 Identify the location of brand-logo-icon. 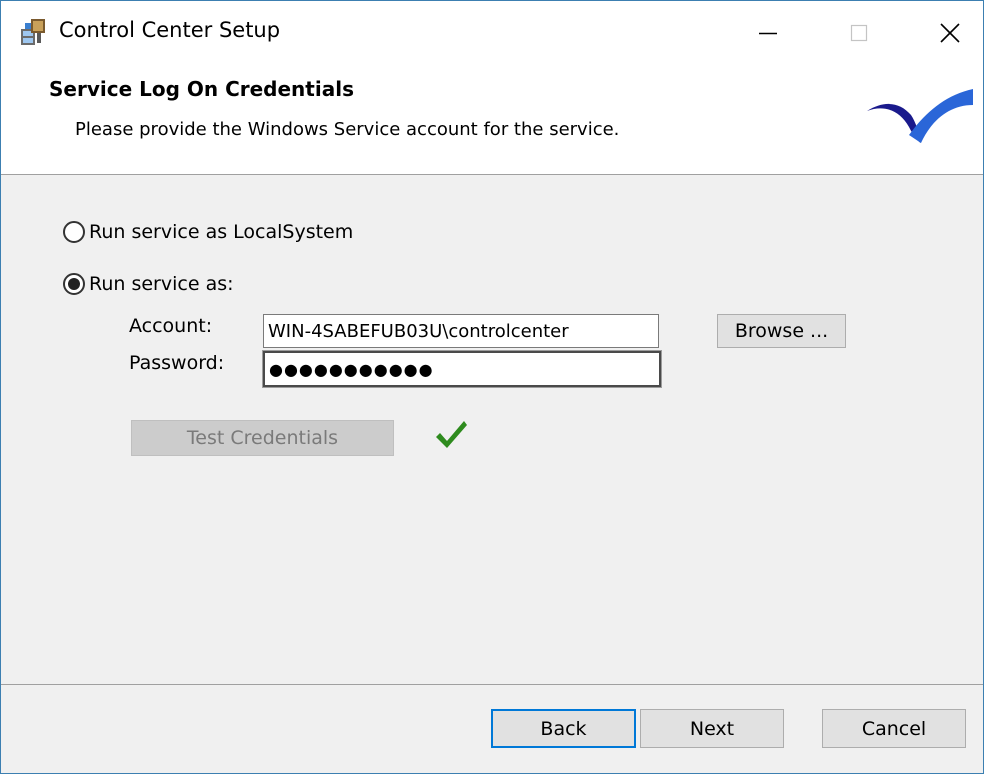
(920, 116).